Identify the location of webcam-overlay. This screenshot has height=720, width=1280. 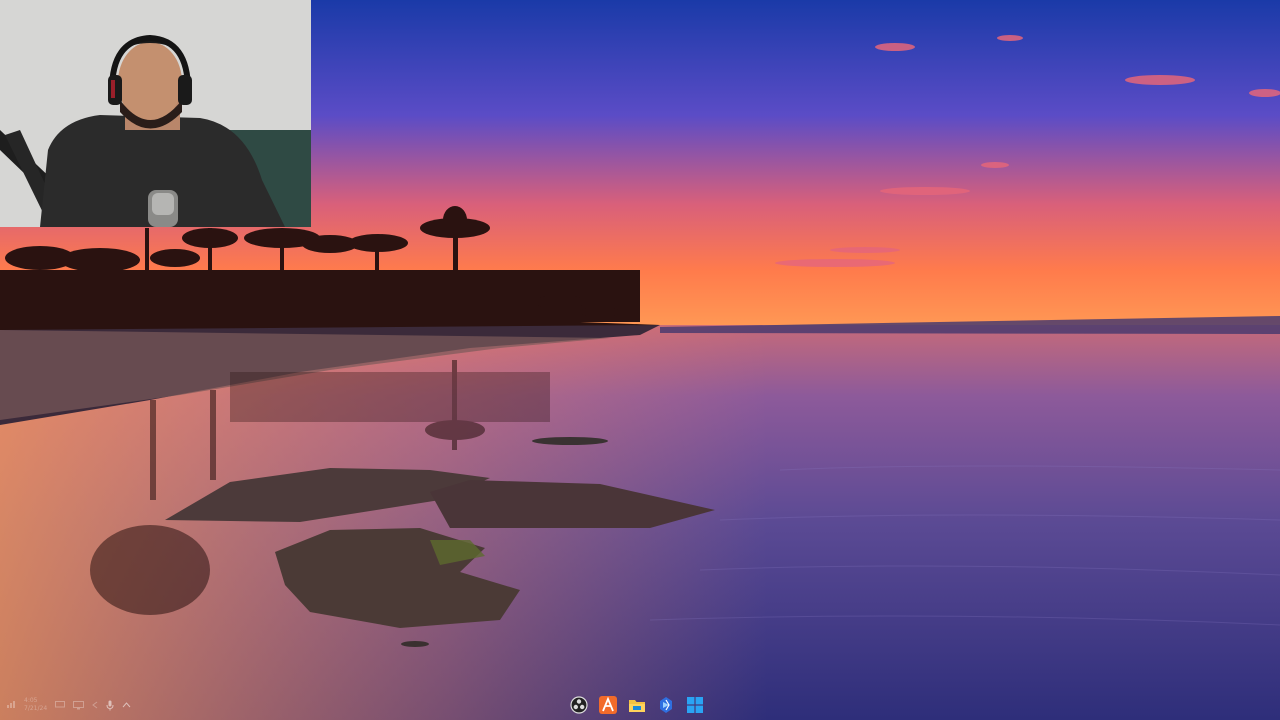
(155, 113).